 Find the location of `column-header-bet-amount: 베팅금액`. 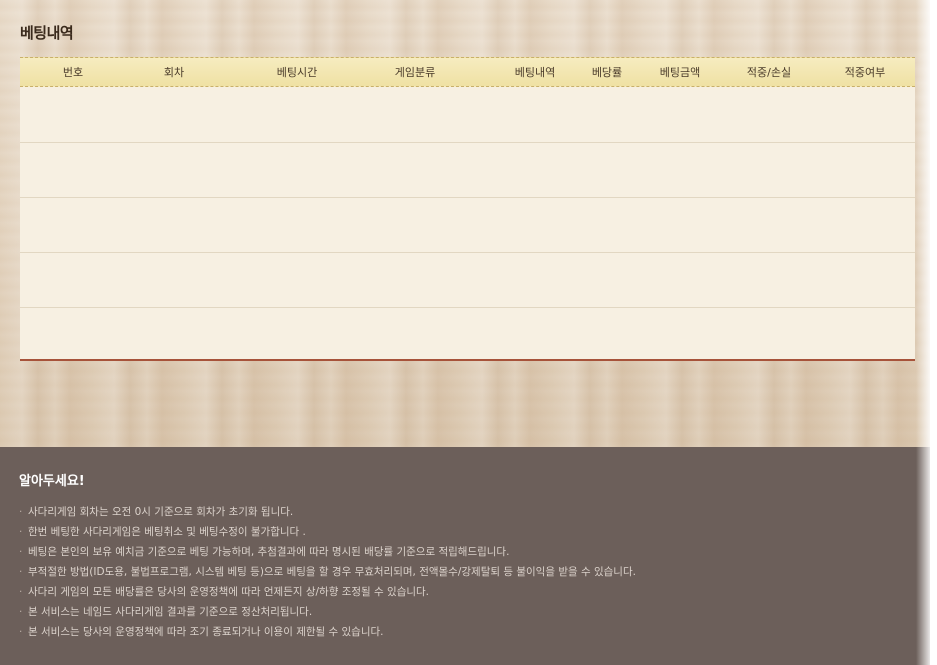

column-header-bet-amount: 베팅금액 is located at coordinates (680, 72).